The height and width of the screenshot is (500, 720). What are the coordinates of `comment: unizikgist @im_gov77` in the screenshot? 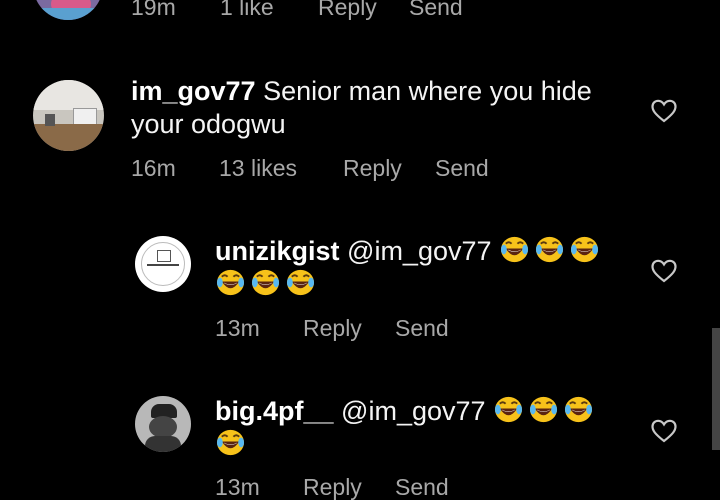 It's located at (420, 268).